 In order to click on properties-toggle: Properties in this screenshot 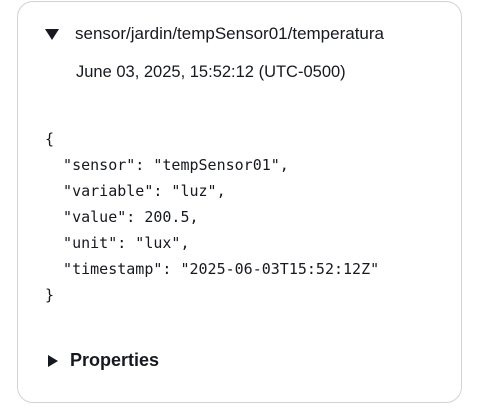, I will do `click(103, 360)`.